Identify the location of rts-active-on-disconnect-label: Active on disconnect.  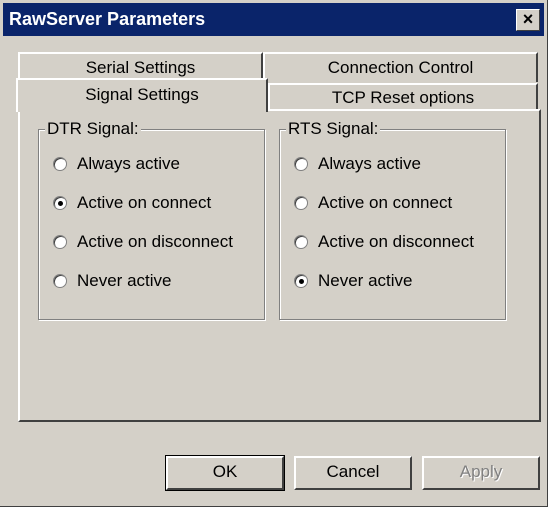
(396, 241).